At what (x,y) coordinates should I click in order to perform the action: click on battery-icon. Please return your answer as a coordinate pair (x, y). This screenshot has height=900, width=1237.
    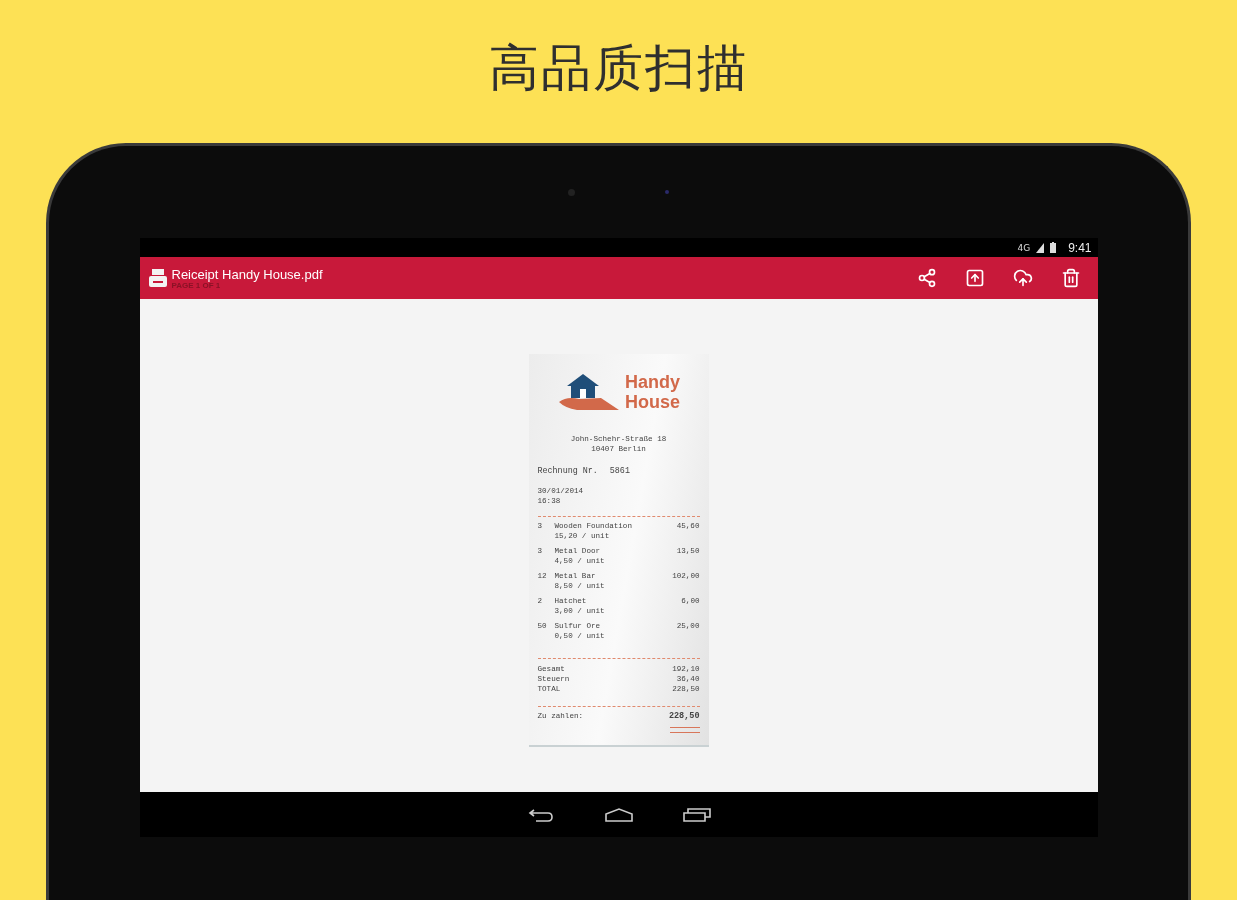
    Looking at the image, I should click on (1053, 247).